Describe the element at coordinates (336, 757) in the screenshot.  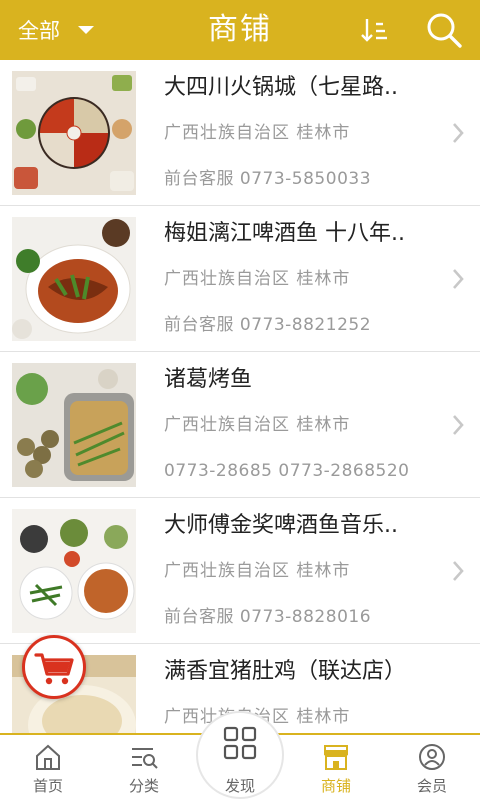
I see `store-icon` at that location.